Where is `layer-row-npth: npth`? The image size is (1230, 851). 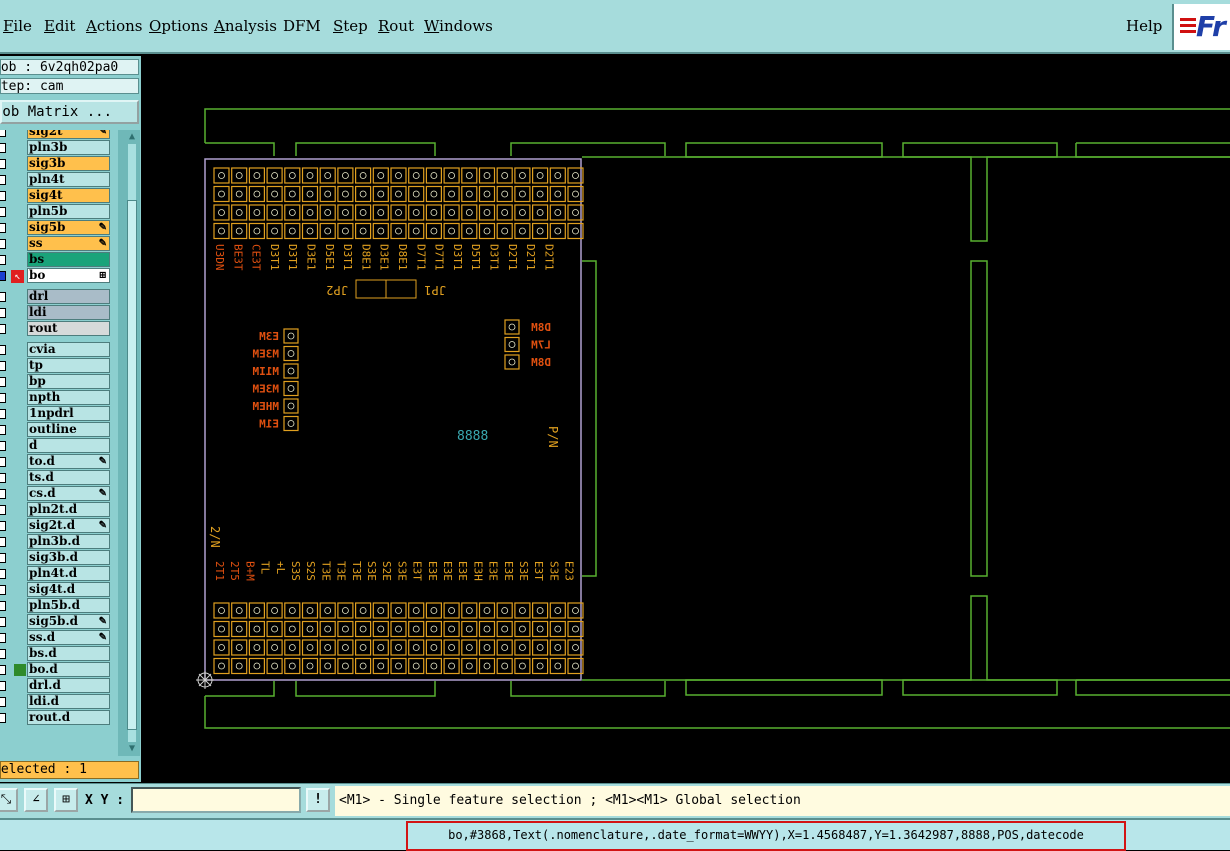
layer-row-npth: npth is located at coordinates (56, 398).